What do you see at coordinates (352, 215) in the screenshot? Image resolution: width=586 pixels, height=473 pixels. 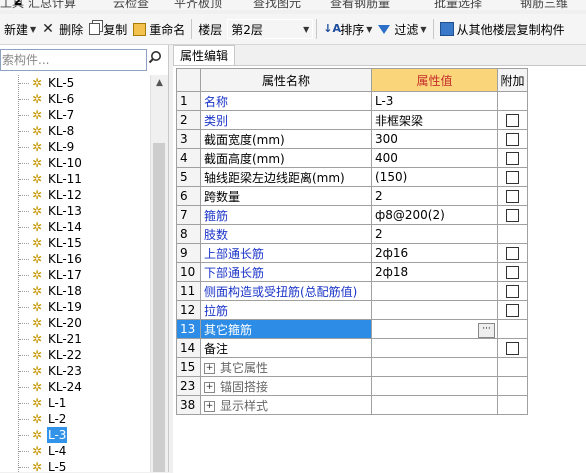 I see `property-row: 7 箍筋 ф8@200(2)` at bounding box center [352, 215].